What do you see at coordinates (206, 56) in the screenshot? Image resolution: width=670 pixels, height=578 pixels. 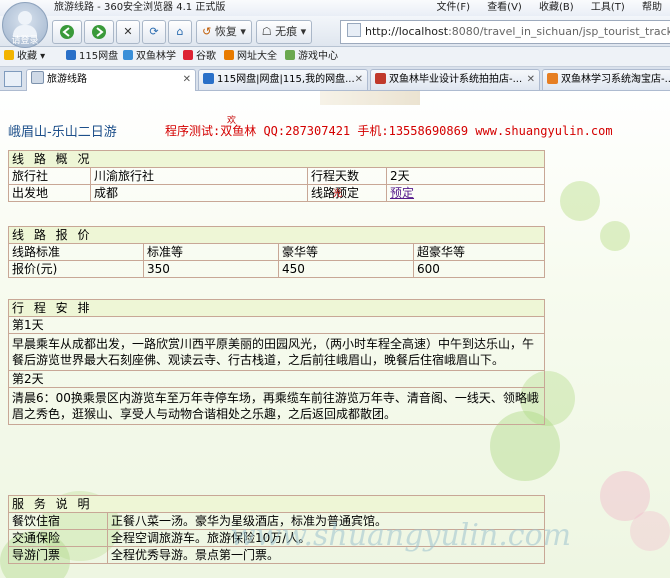 I see `fav-item-label: 谷歌` at bounding box center [206, 56].